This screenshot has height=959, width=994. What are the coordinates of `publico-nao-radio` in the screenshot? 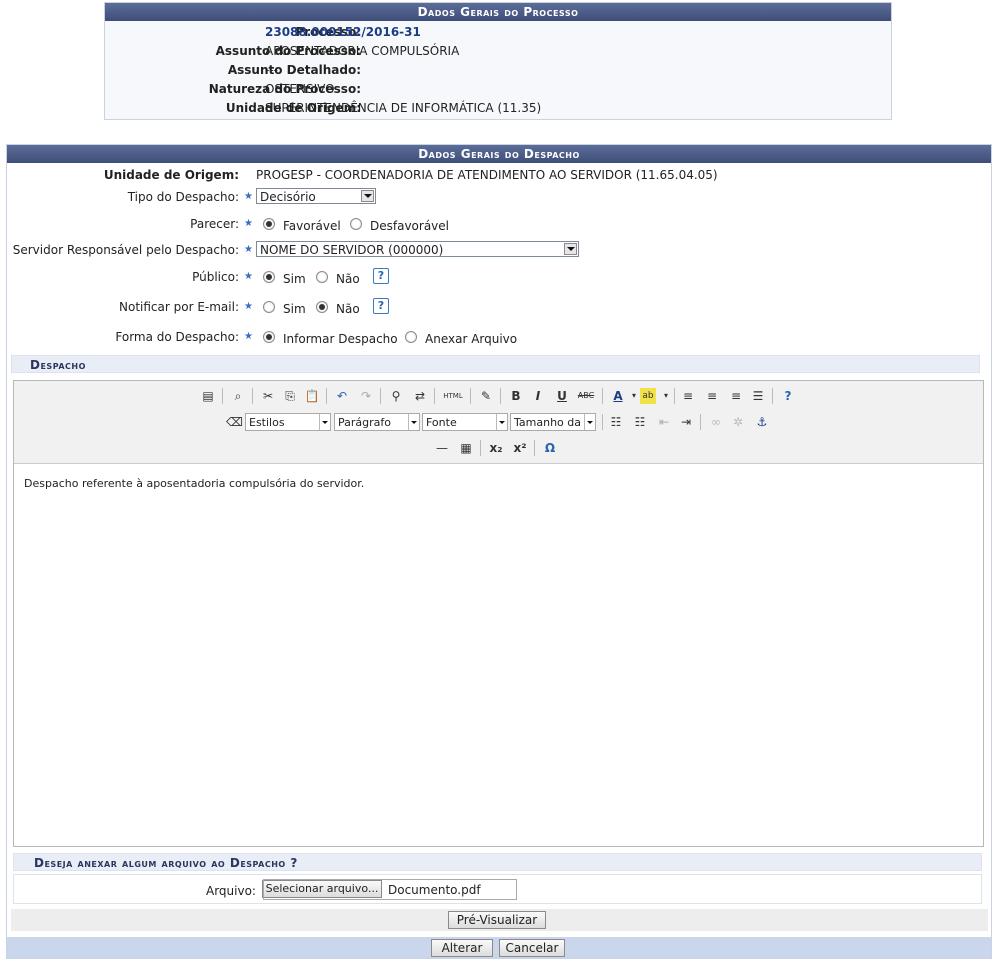 It's located at (322, 277).